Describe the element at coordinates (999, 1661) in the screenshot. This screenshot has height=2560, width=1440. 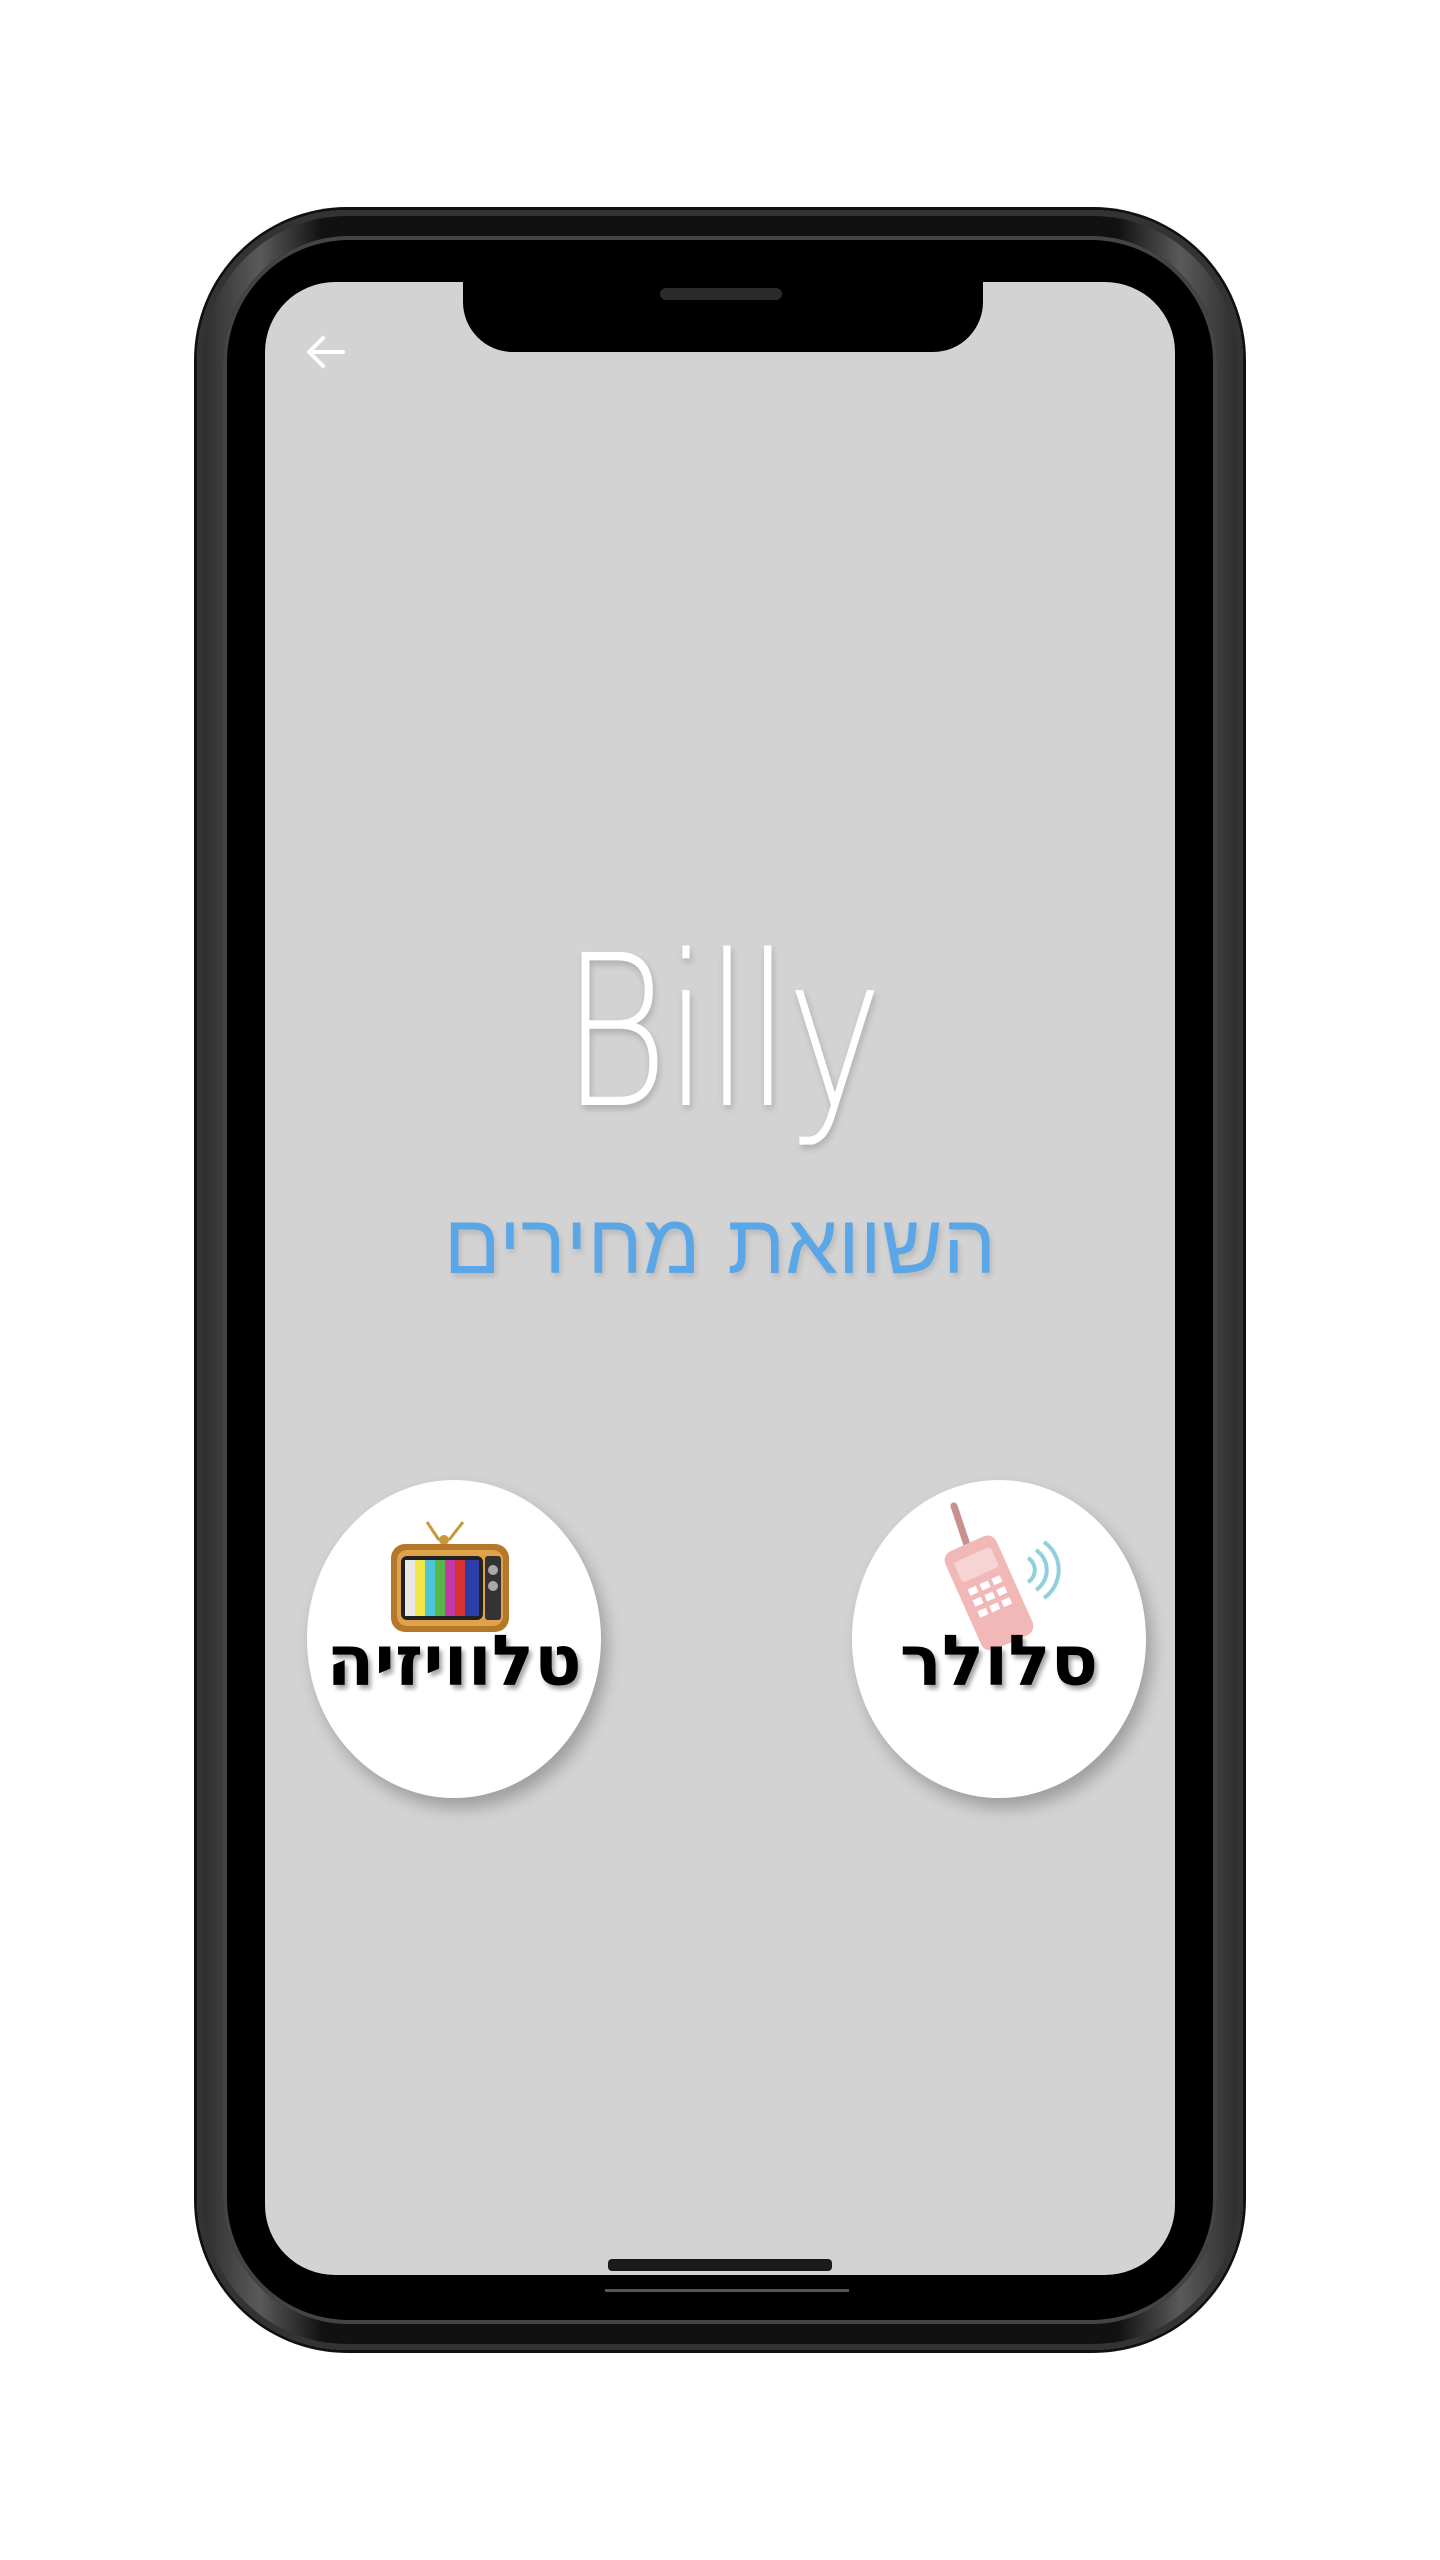
I see `cellular-category-label: סלולר` at that location.